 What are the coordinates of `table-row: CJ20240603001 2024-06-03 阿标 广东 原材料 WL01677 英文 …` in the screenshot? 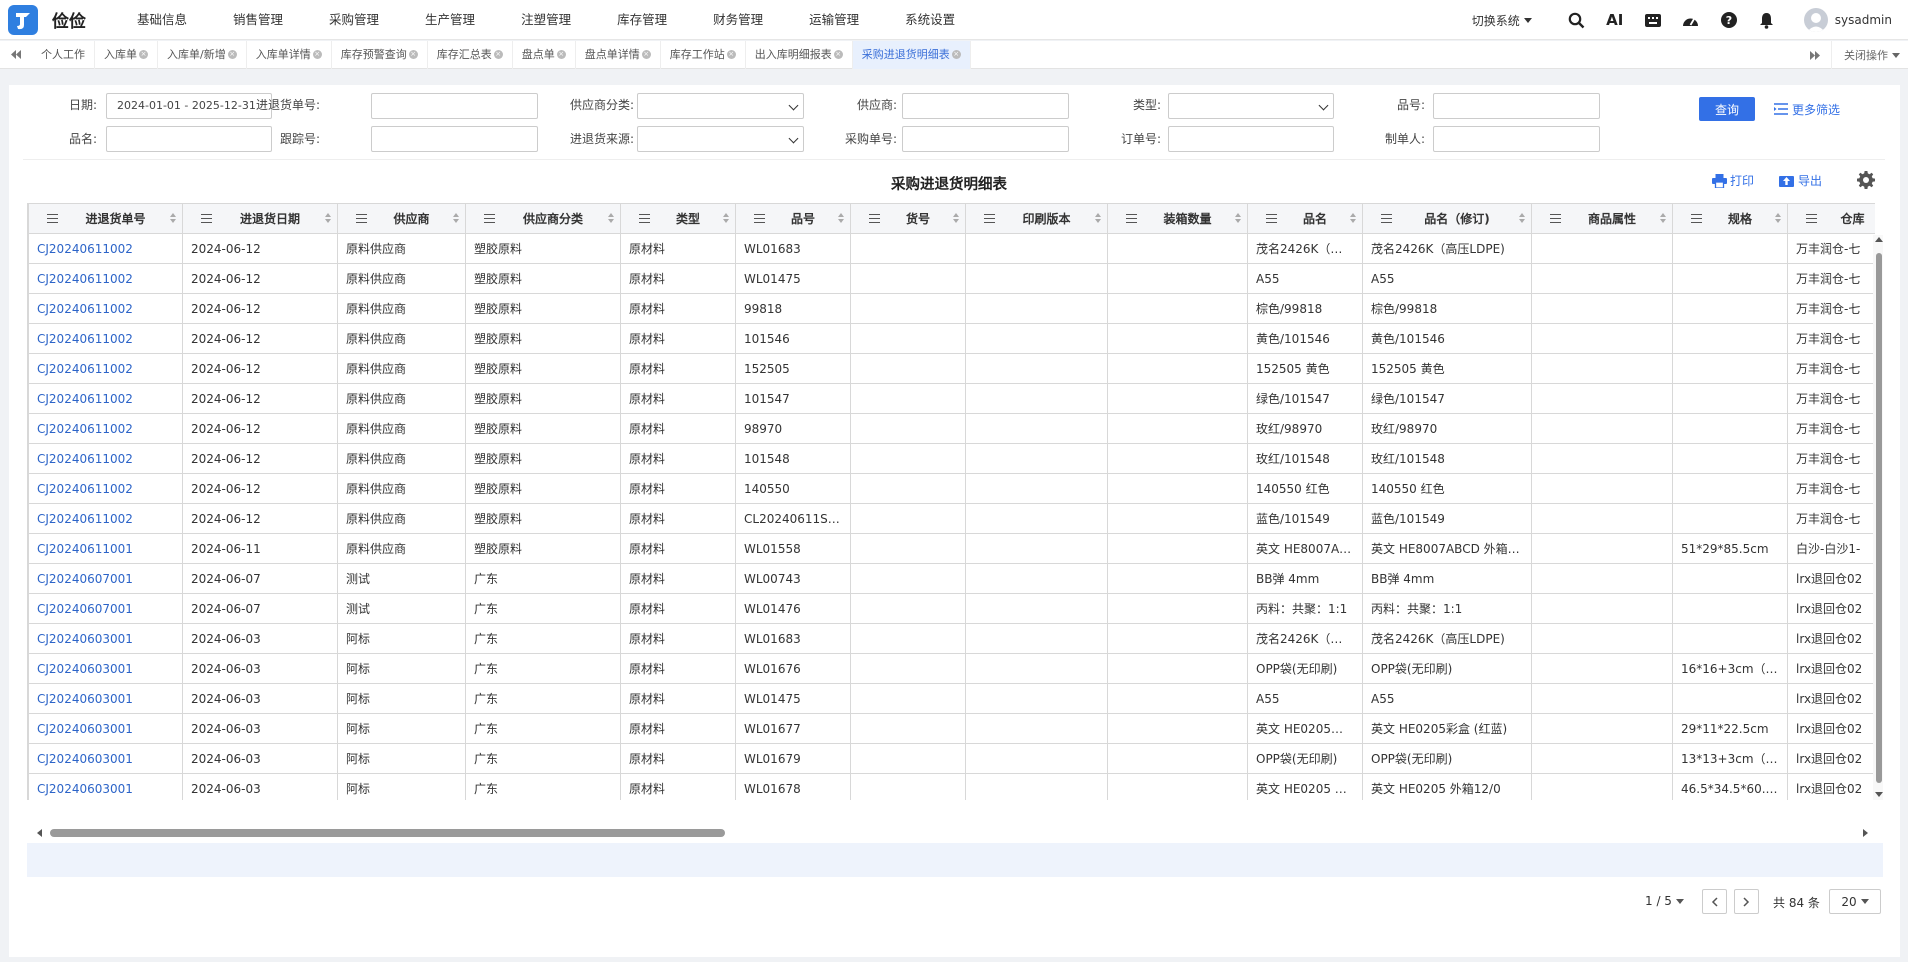 It's located at (951, 728).